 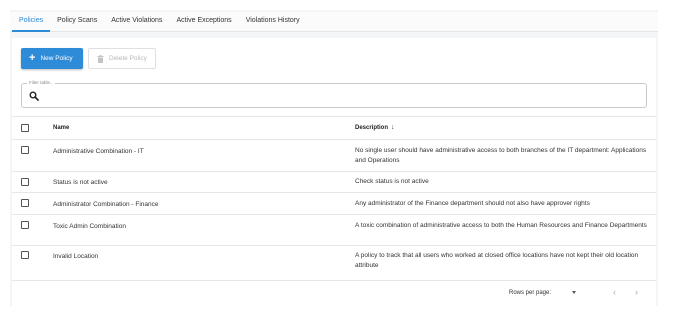 I want to click on new-policy-button: + New Policy, so click(x=52, y=58).